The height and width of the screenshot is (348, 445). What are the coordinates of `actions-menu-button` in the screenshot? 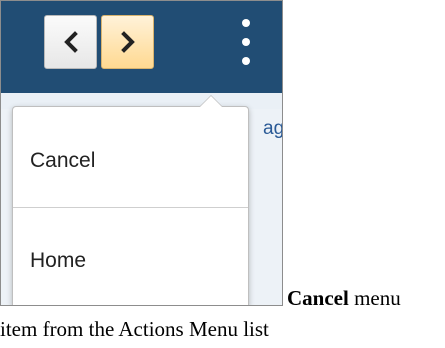 It's located at (246, 42).